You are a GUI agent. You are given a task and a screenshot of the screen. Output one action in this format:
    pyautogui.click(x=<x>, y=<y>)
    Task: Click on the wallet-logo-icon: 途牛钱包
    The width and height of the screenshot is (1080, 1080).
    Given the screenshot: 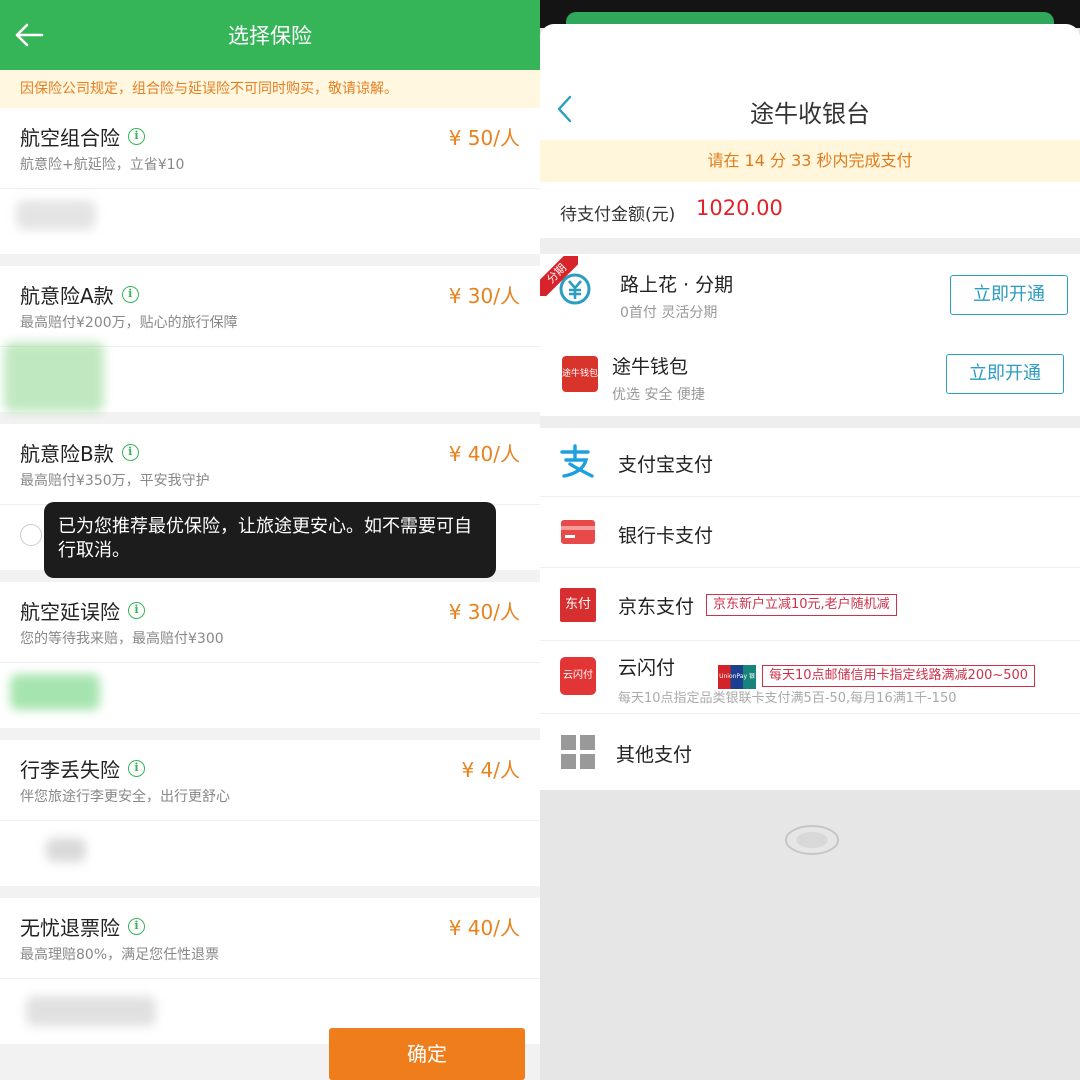 What is the action you would take?
    pyautogui.click(x=580, y=374)
    